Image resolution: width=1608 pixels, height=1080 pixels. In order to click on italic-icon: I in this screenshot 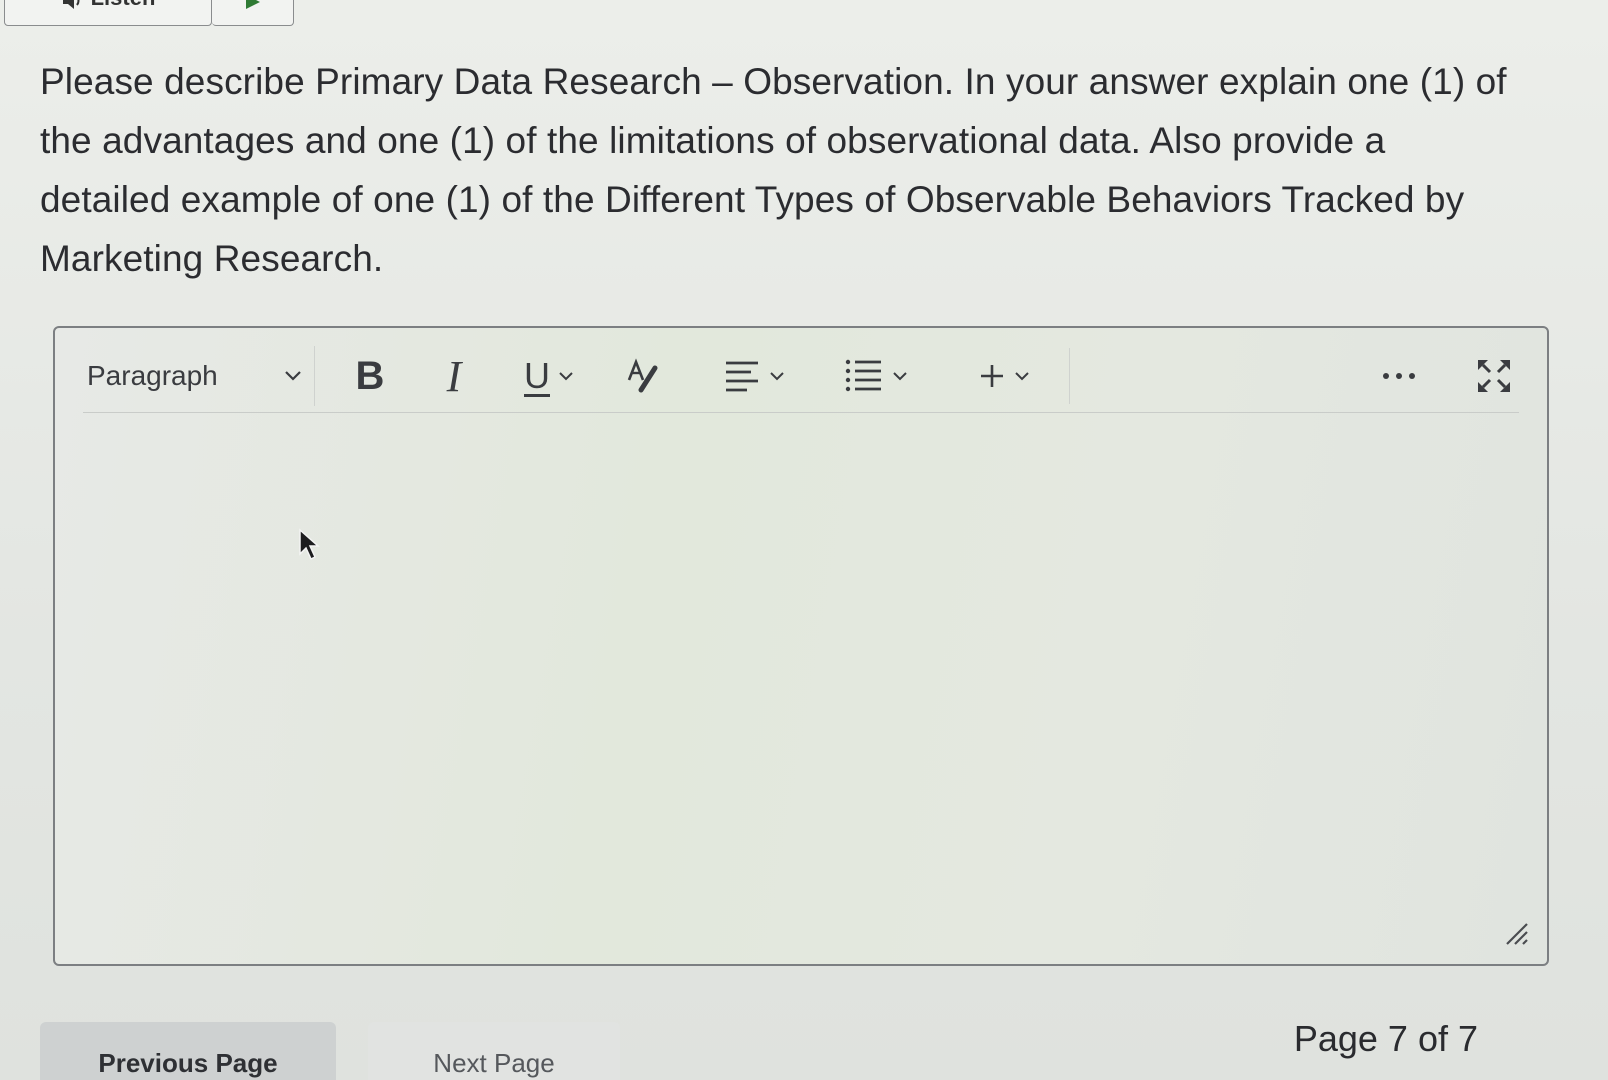, I will do `click(454, 376)`.